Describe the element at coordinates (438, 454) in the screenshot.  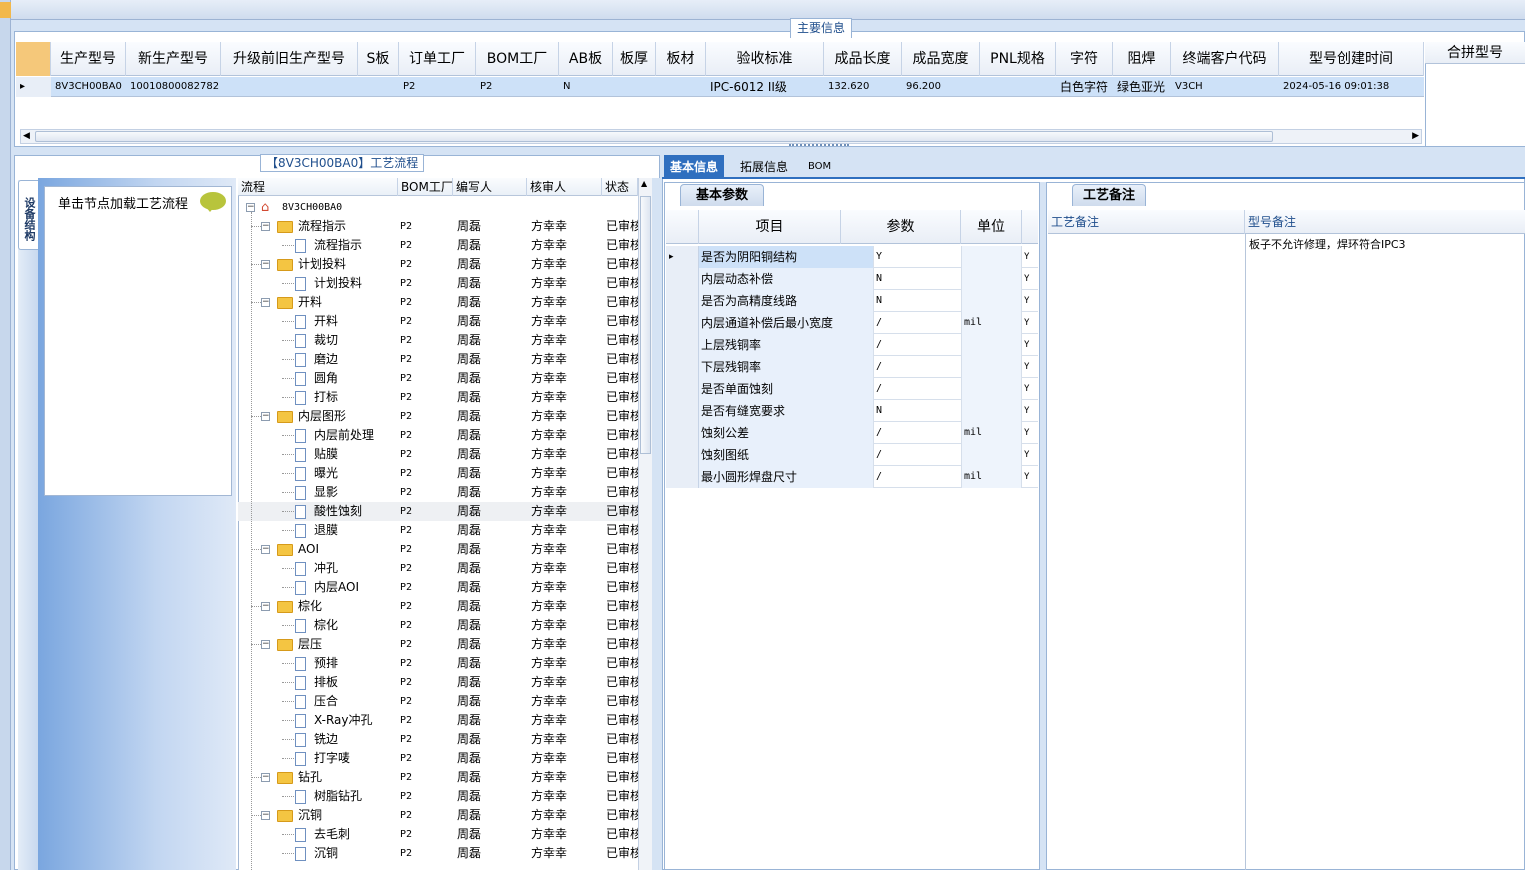
I see `tree-leaf-node: 贴膜 P2 周磊 方幸幸 已审核` at that location.